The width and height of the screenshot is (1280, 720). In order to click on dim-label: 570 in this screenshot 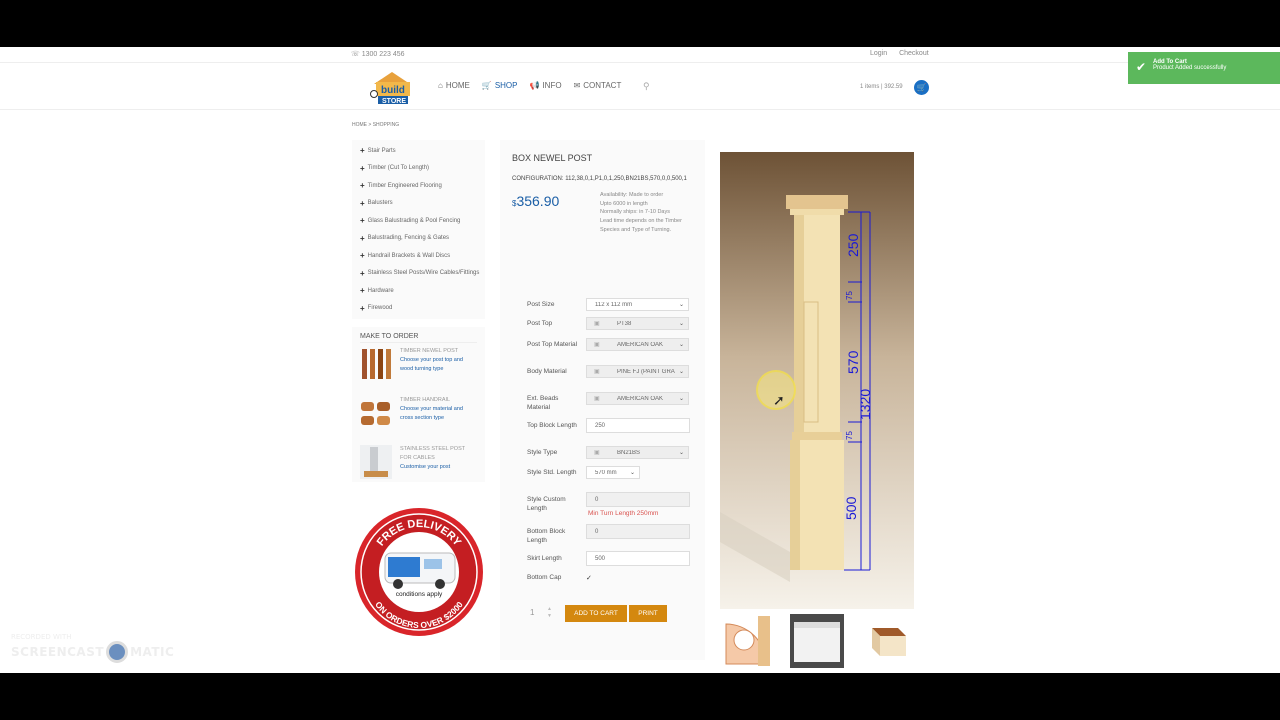, I will do `click(853, 362)`.